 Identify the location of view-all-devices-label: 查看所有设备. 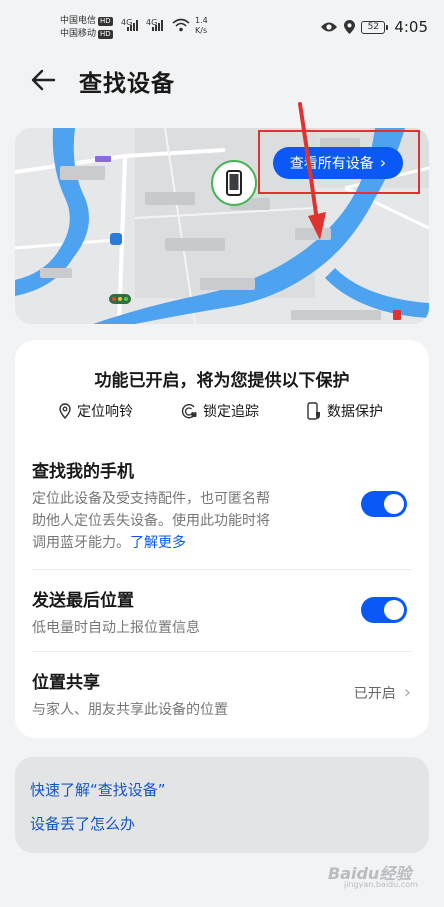
(331, 164).